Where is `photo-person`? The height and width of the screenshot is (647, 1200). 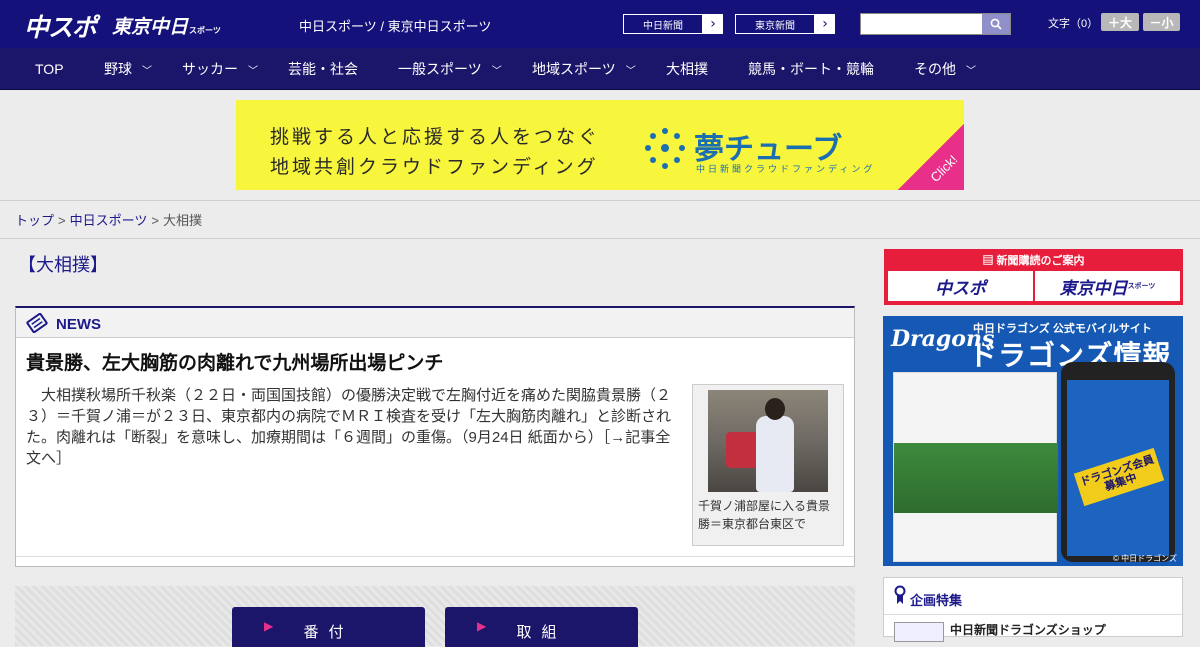
photo-person is located at coordinates (775, 454).